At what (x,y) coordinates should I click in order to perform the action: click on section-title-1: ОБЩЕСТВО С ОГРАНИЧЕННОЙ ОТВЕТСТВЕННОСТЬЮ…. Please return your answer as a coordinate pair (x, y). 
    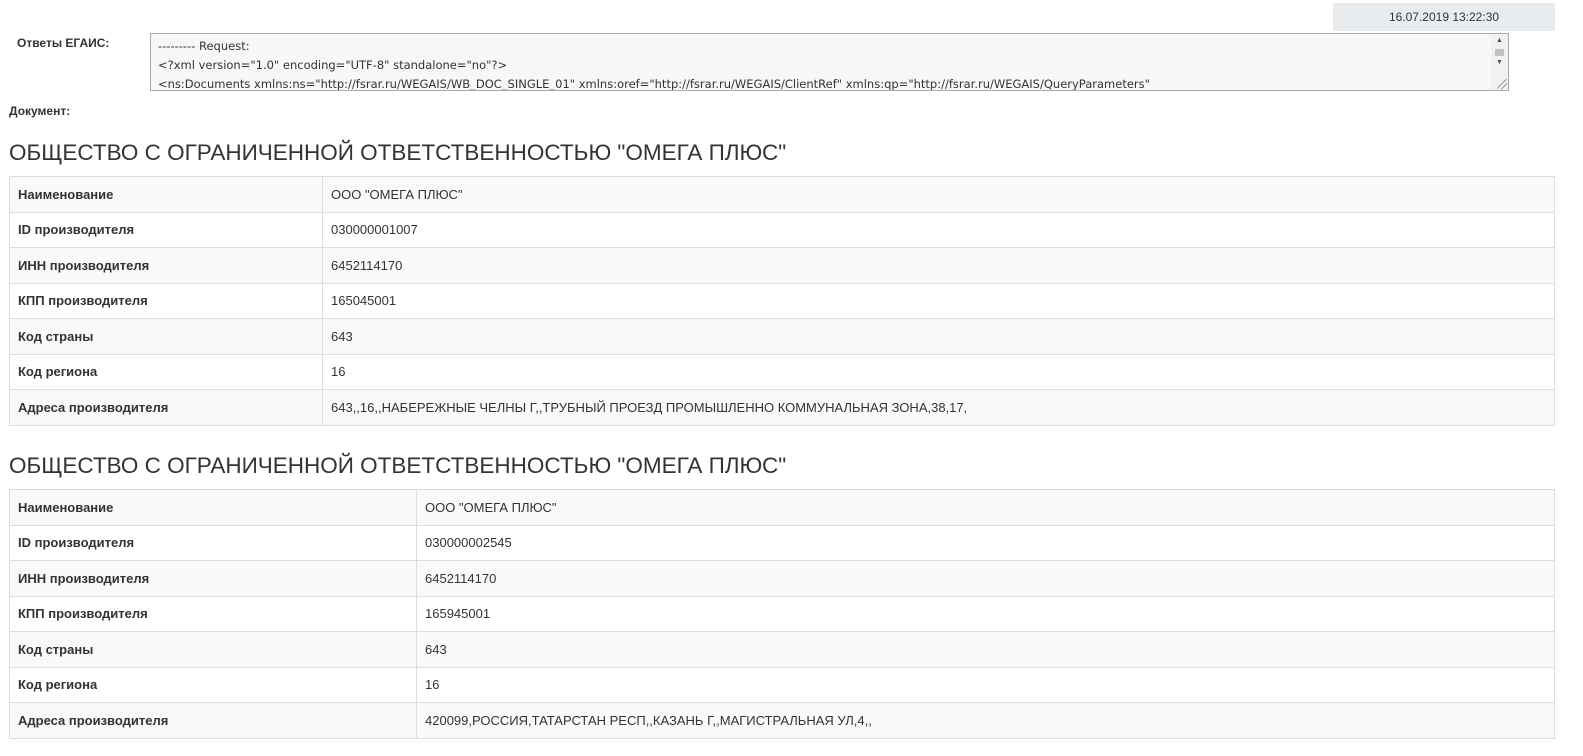
    Looking at the image, I should click on (398, 152).